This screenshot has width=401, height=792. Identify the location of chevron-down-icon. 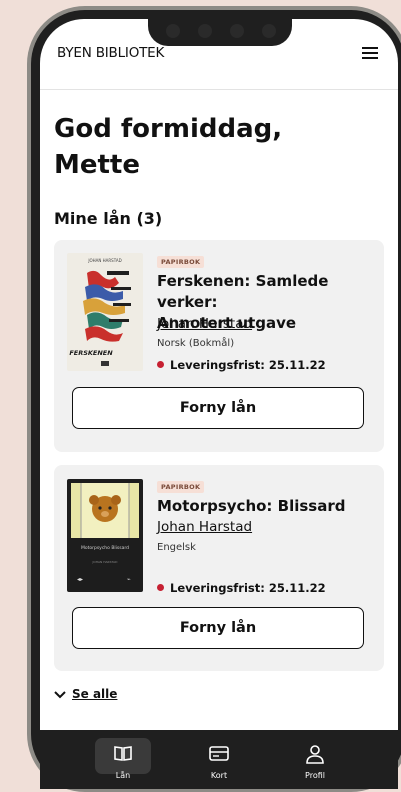
(60, 695).